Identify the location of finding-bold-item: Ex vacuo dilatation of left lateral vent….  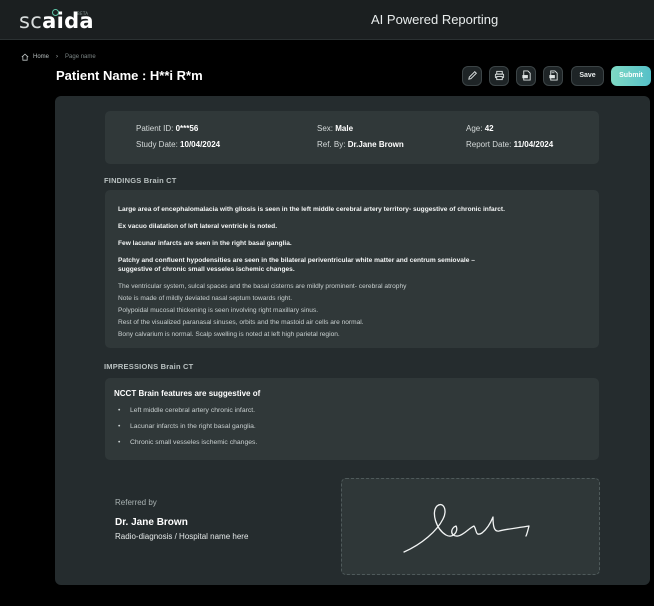
(198, 226).